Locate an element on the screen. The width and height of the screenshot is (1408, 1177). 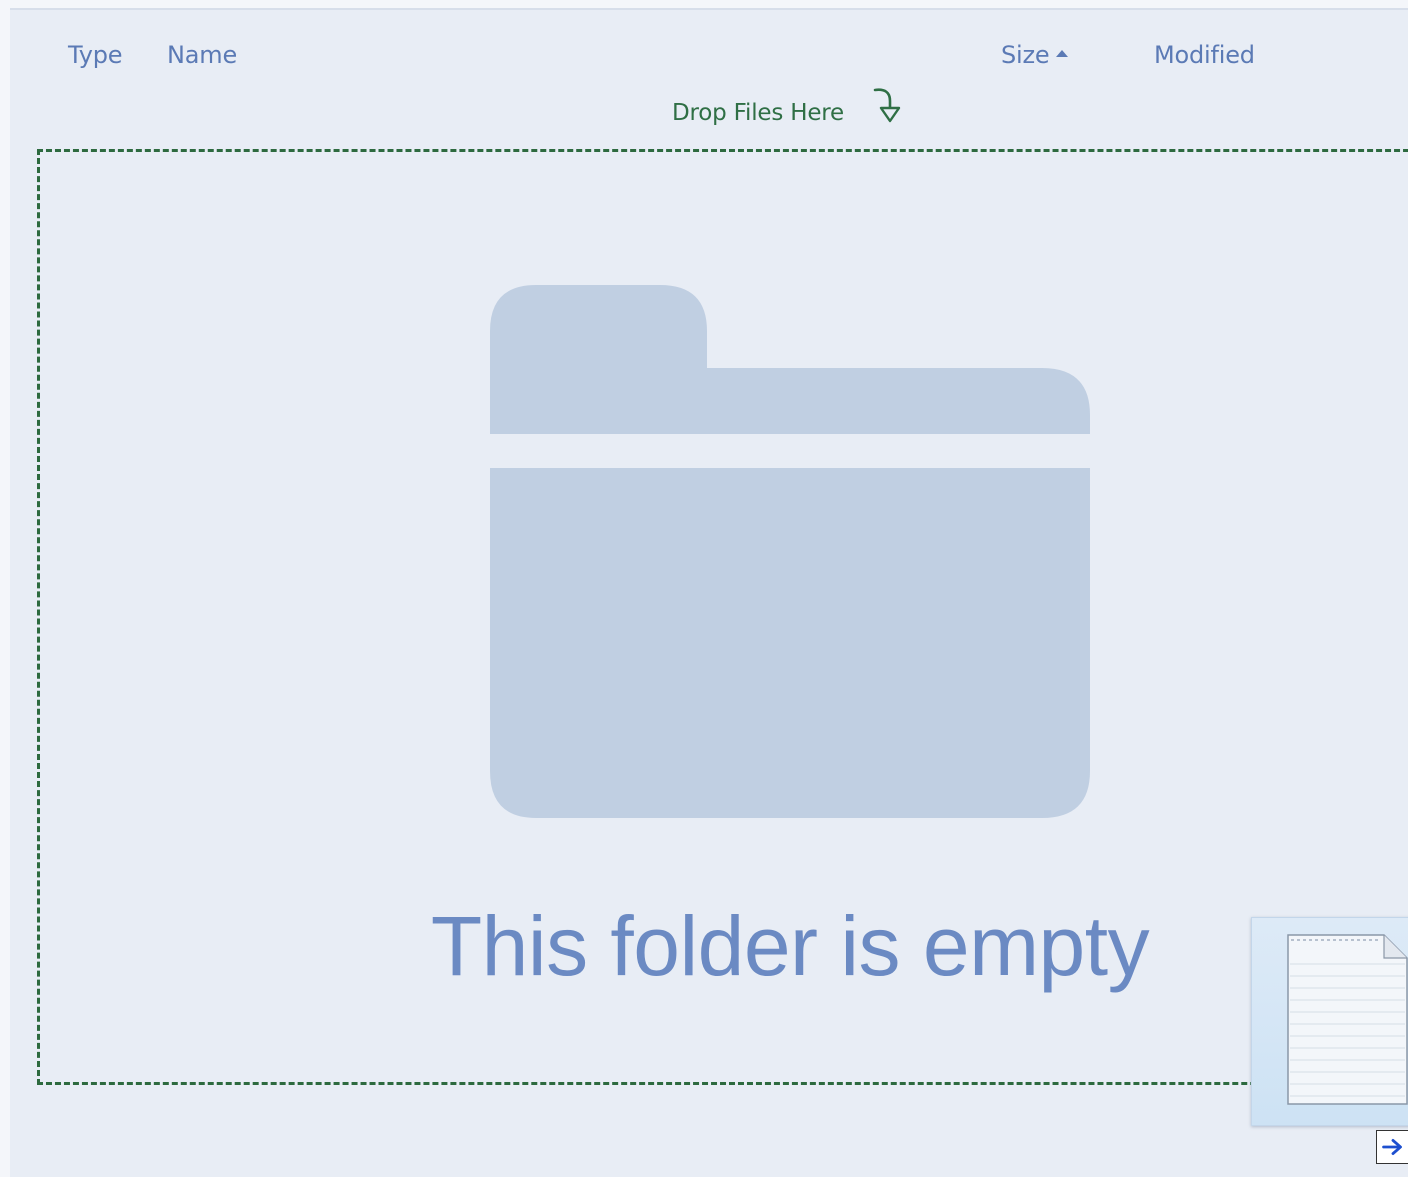
column-header-size-label: Size is located at coordinates (1025, 55).